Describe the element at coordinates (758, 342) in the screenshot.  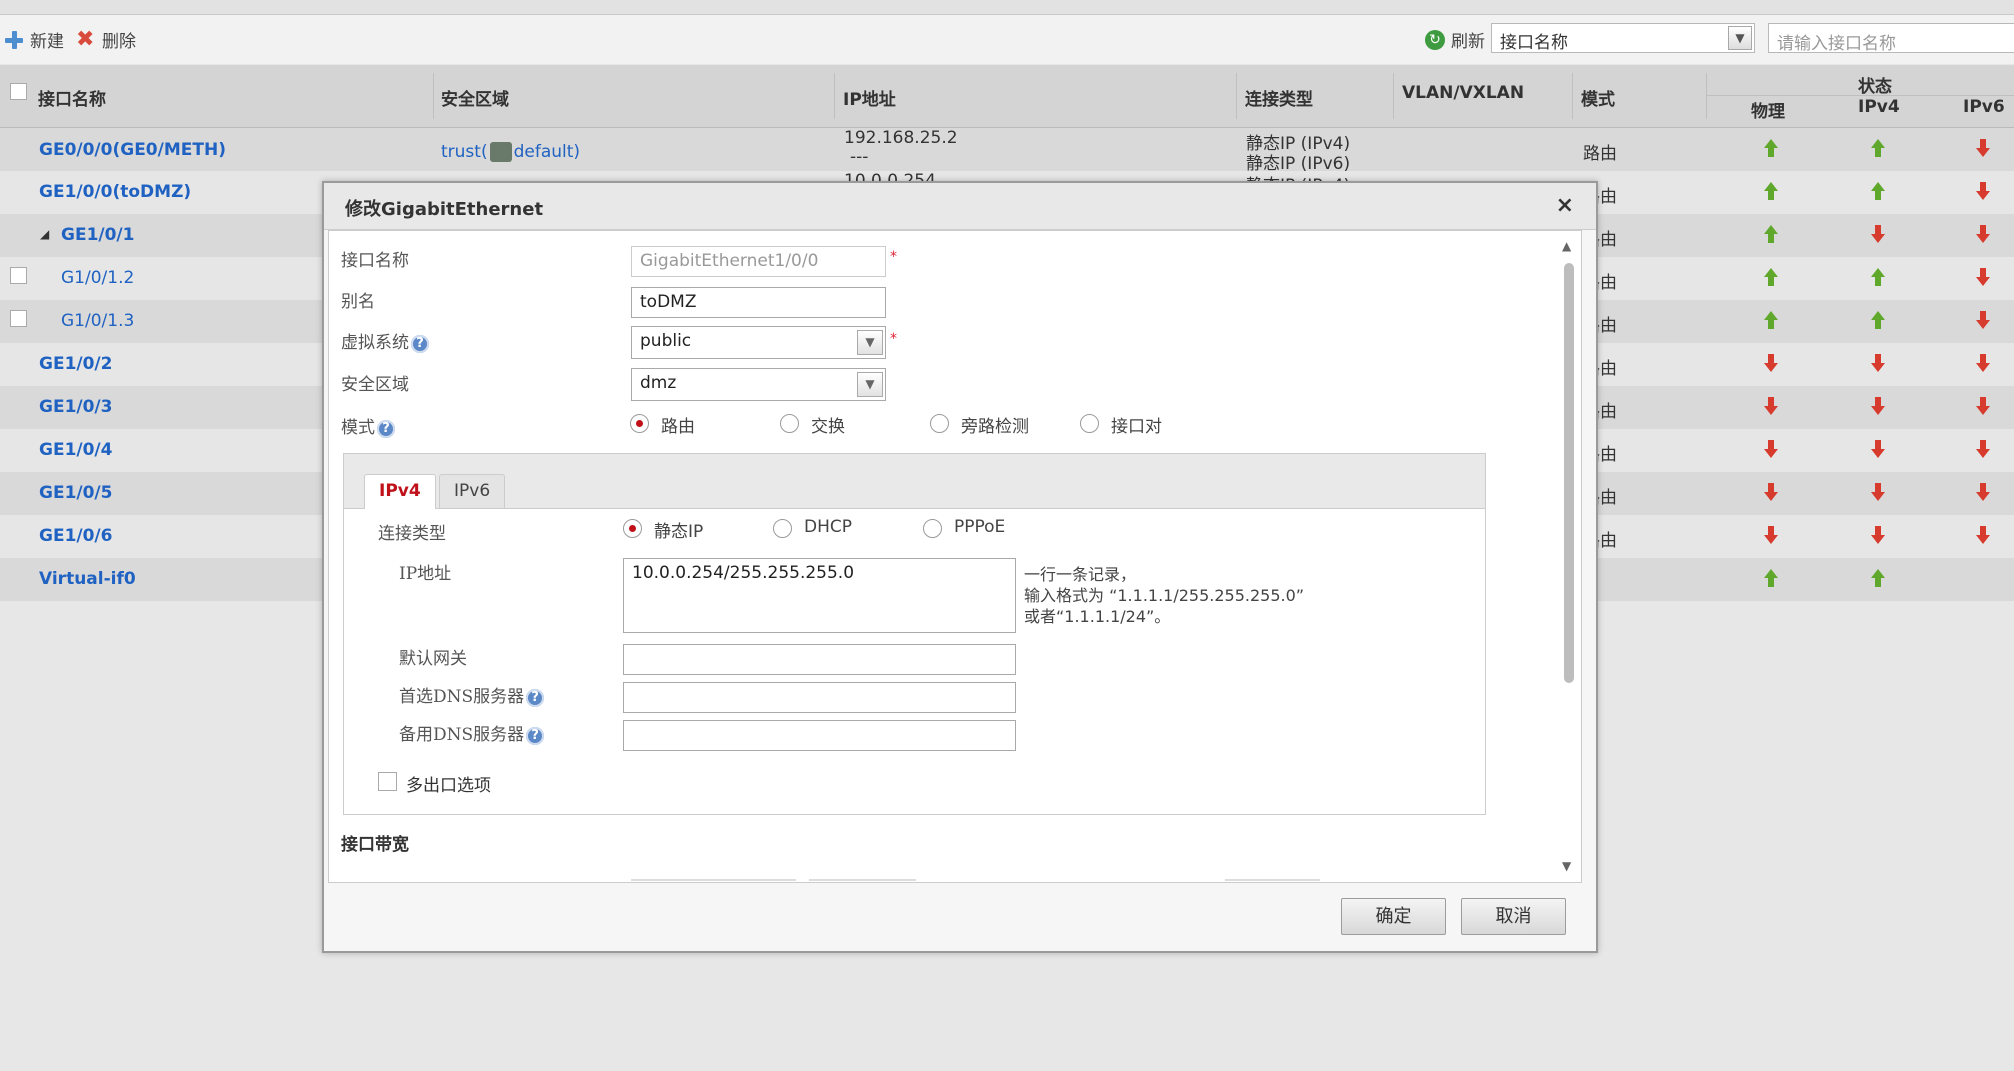
I see `vsys-select: public ▼` at that location.